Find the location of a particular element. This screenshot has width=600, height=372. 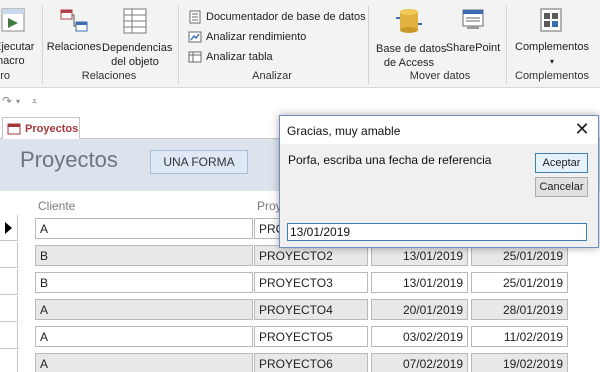

sharepoint-label: SharePoint is located at coordinates (473, 48).